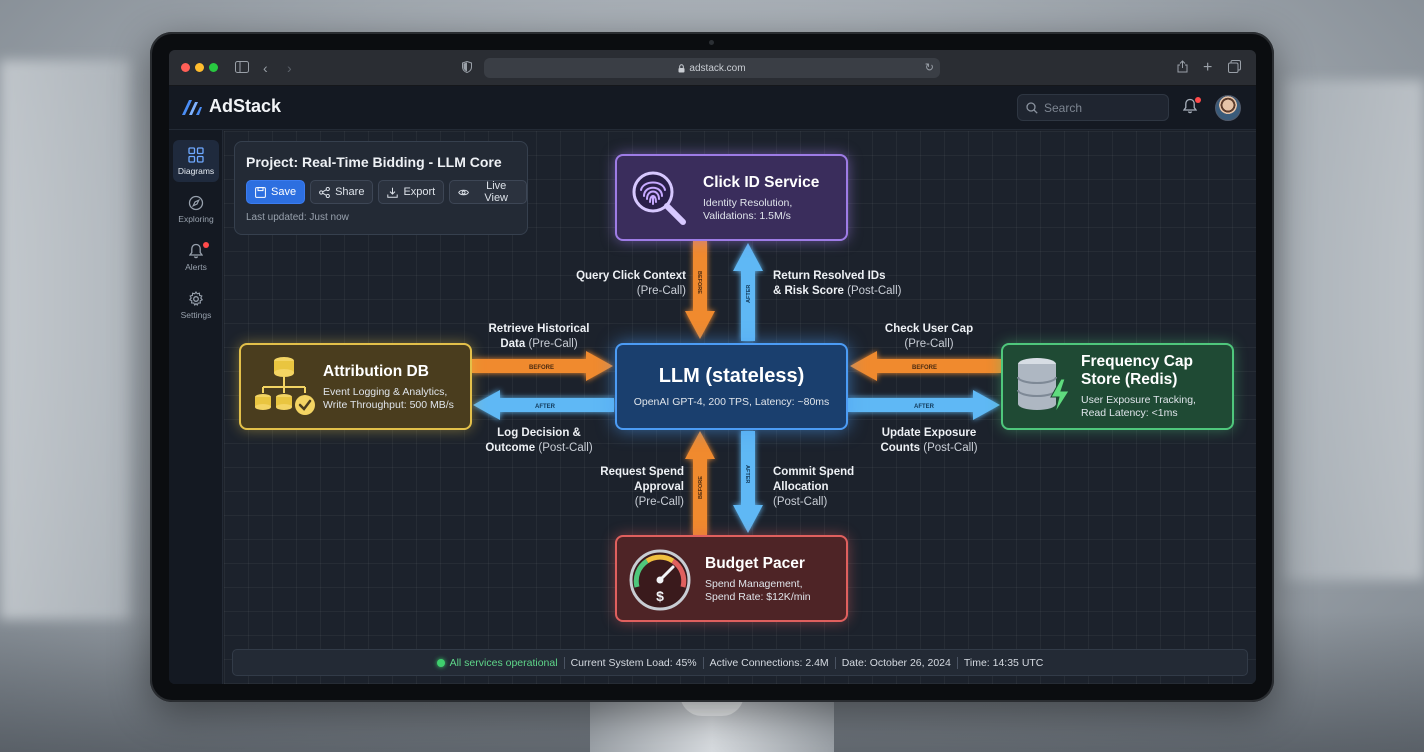  What do you see at coordinates (1228, 108) in the screenshot?
I see `user-avatar` at bounding box center [1228, 108].